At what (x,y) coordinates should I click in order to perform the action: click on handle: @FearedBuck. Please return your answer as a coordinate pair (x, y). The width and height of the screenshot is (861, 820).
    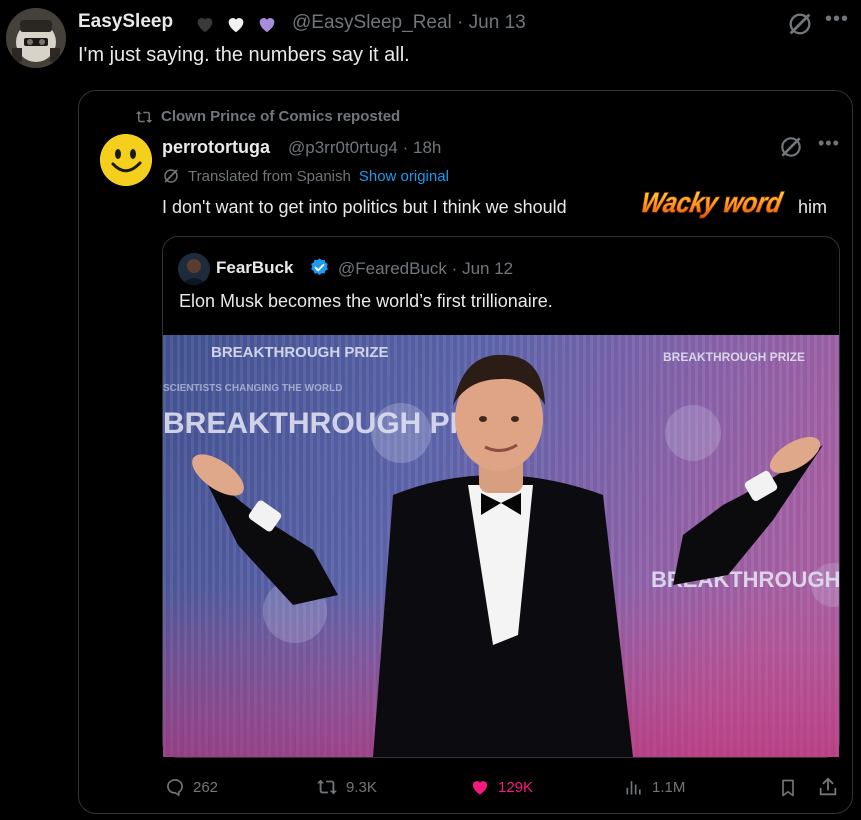
    Looking at the image, I should click on (392, 268).